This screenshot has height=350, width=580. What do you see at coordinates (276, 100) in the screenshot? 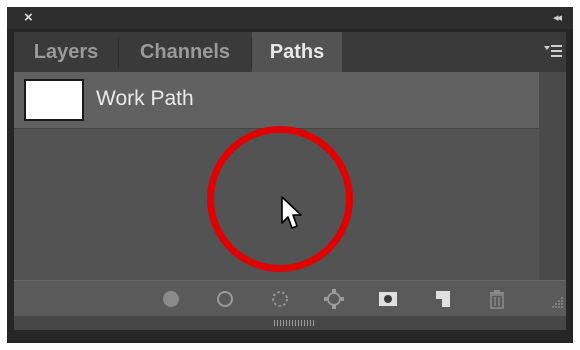
I see `path-row-work-path: Work Path` at bounding box center [276, 100].